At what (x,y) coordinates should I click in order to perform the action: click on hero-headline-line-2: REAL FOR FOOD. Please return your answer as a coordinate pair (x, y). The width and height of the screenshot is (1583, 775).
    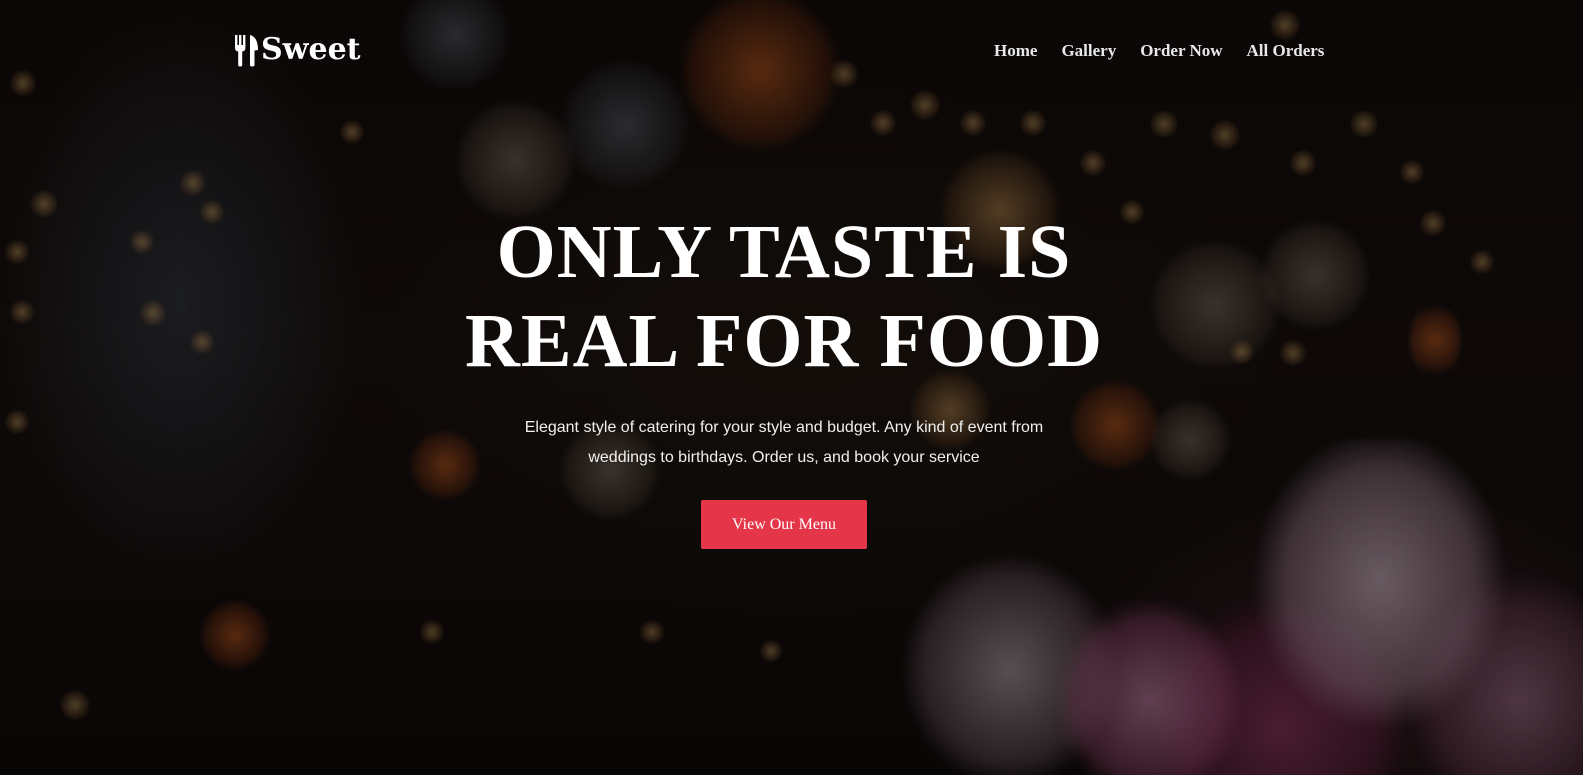
    Looking at the image, I should click on (784, 341).